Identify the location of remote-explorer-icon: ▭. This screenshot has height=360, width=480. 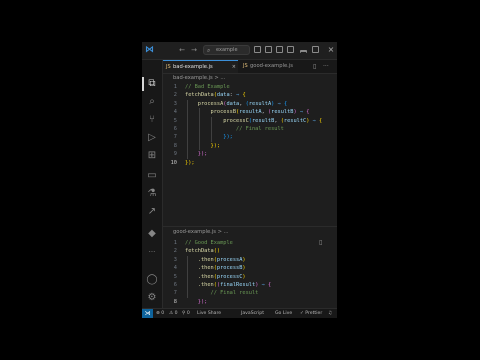
(152, 176).